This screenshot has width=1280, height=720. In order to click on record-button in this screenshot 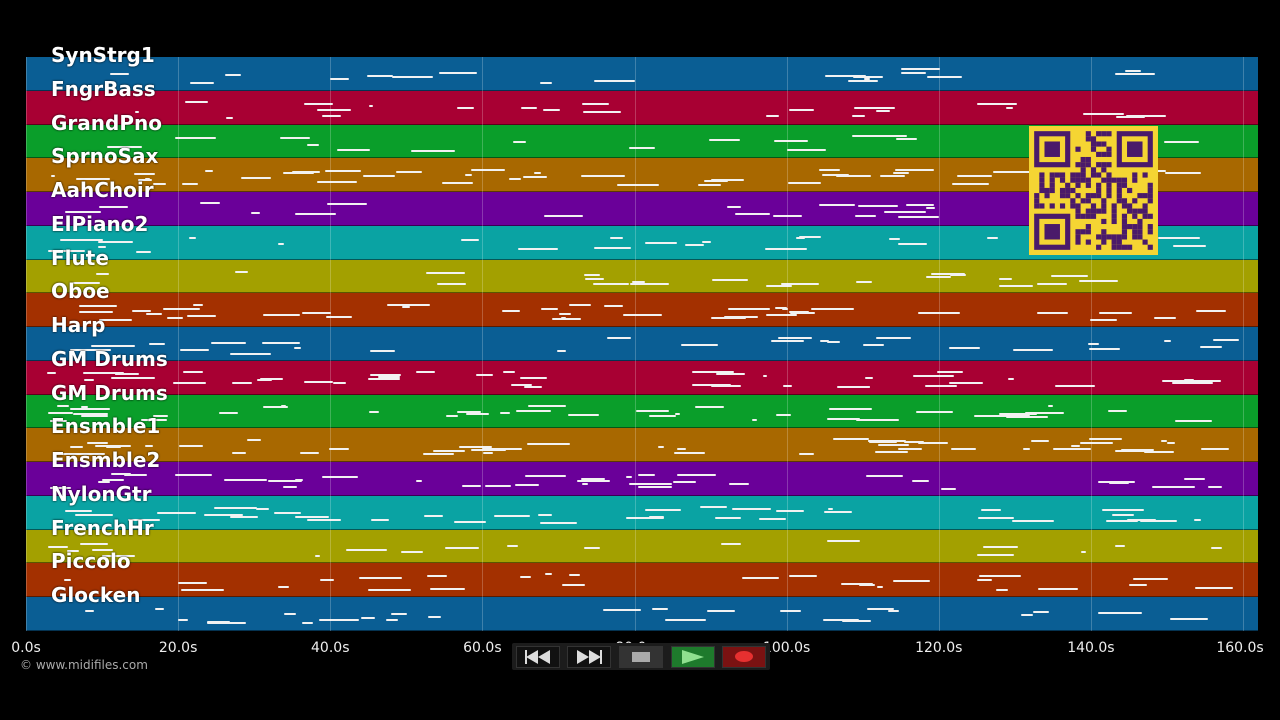, I will do `click(744, 656)`.